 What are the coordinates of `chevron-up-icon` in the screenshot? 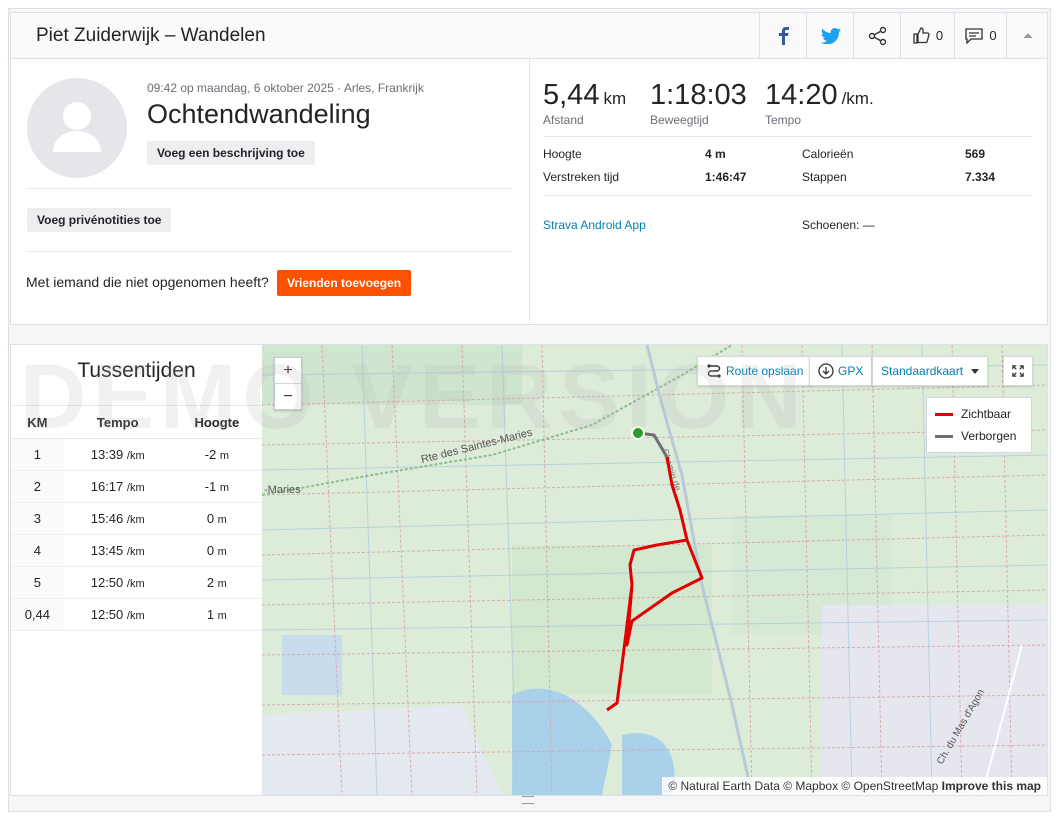 It's located at (1027, 36).